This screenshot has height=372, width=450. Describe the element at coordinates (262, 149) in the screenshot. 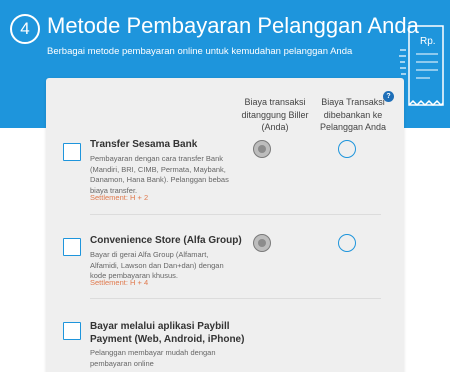

I see `radio-biller-pays-bank-transfer` at that location.